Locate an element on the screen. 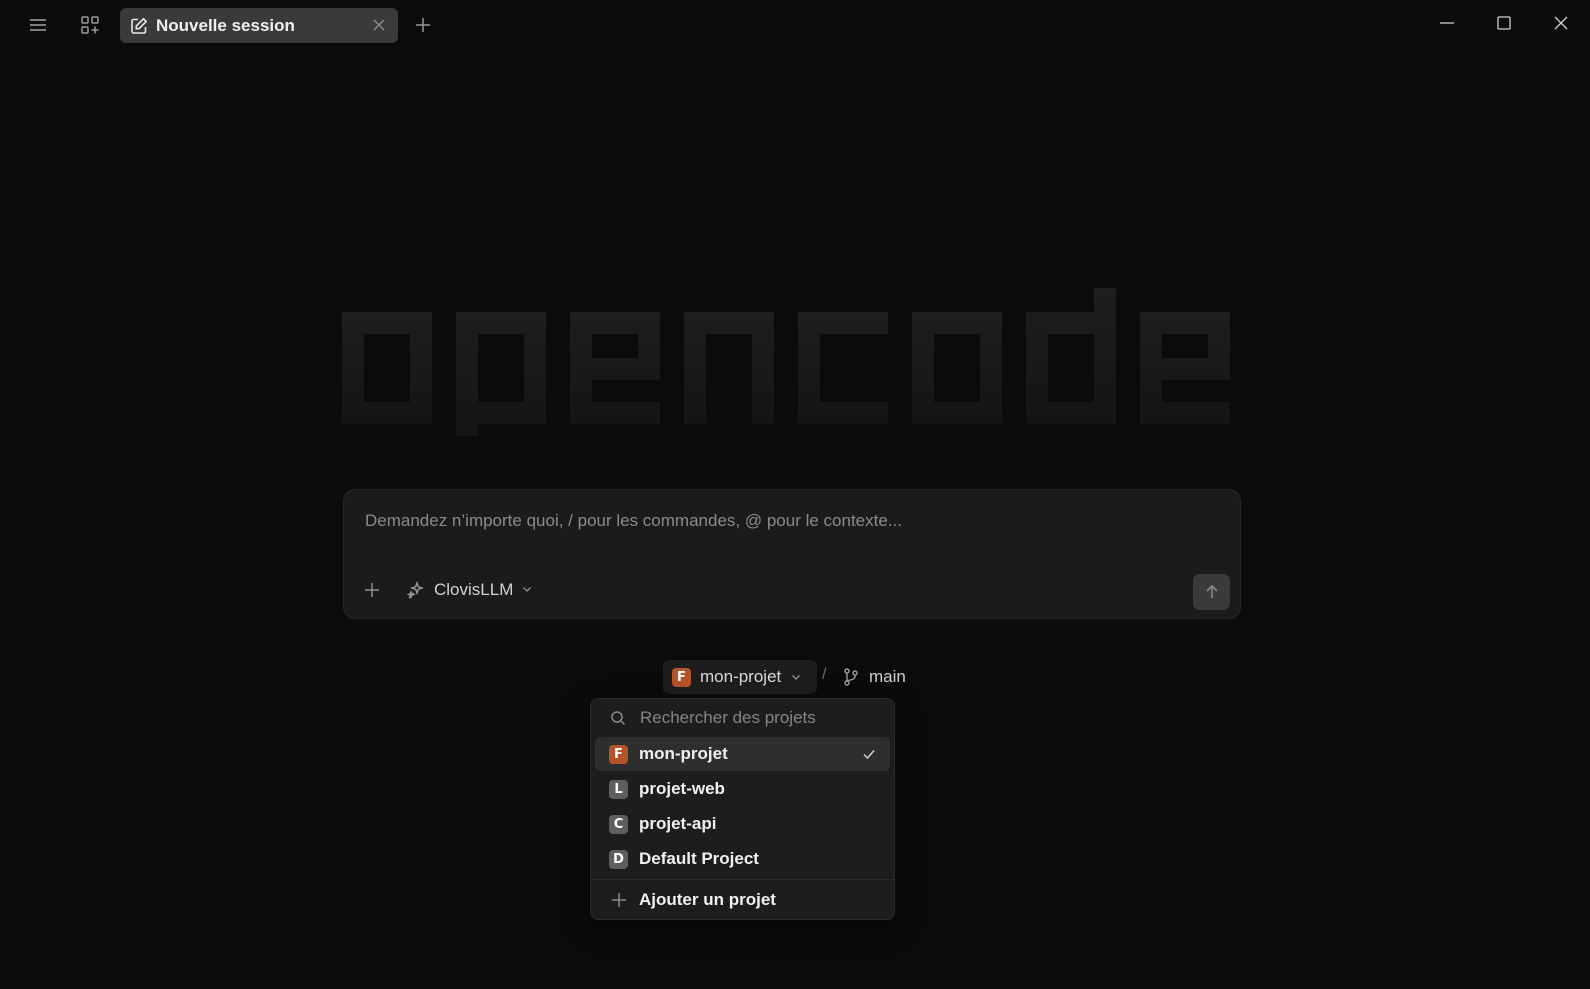 The height and width of the screenshot is (989, 1590). tab-nouvelle-session: Nouvelle session is located at coordinates (259, 25).